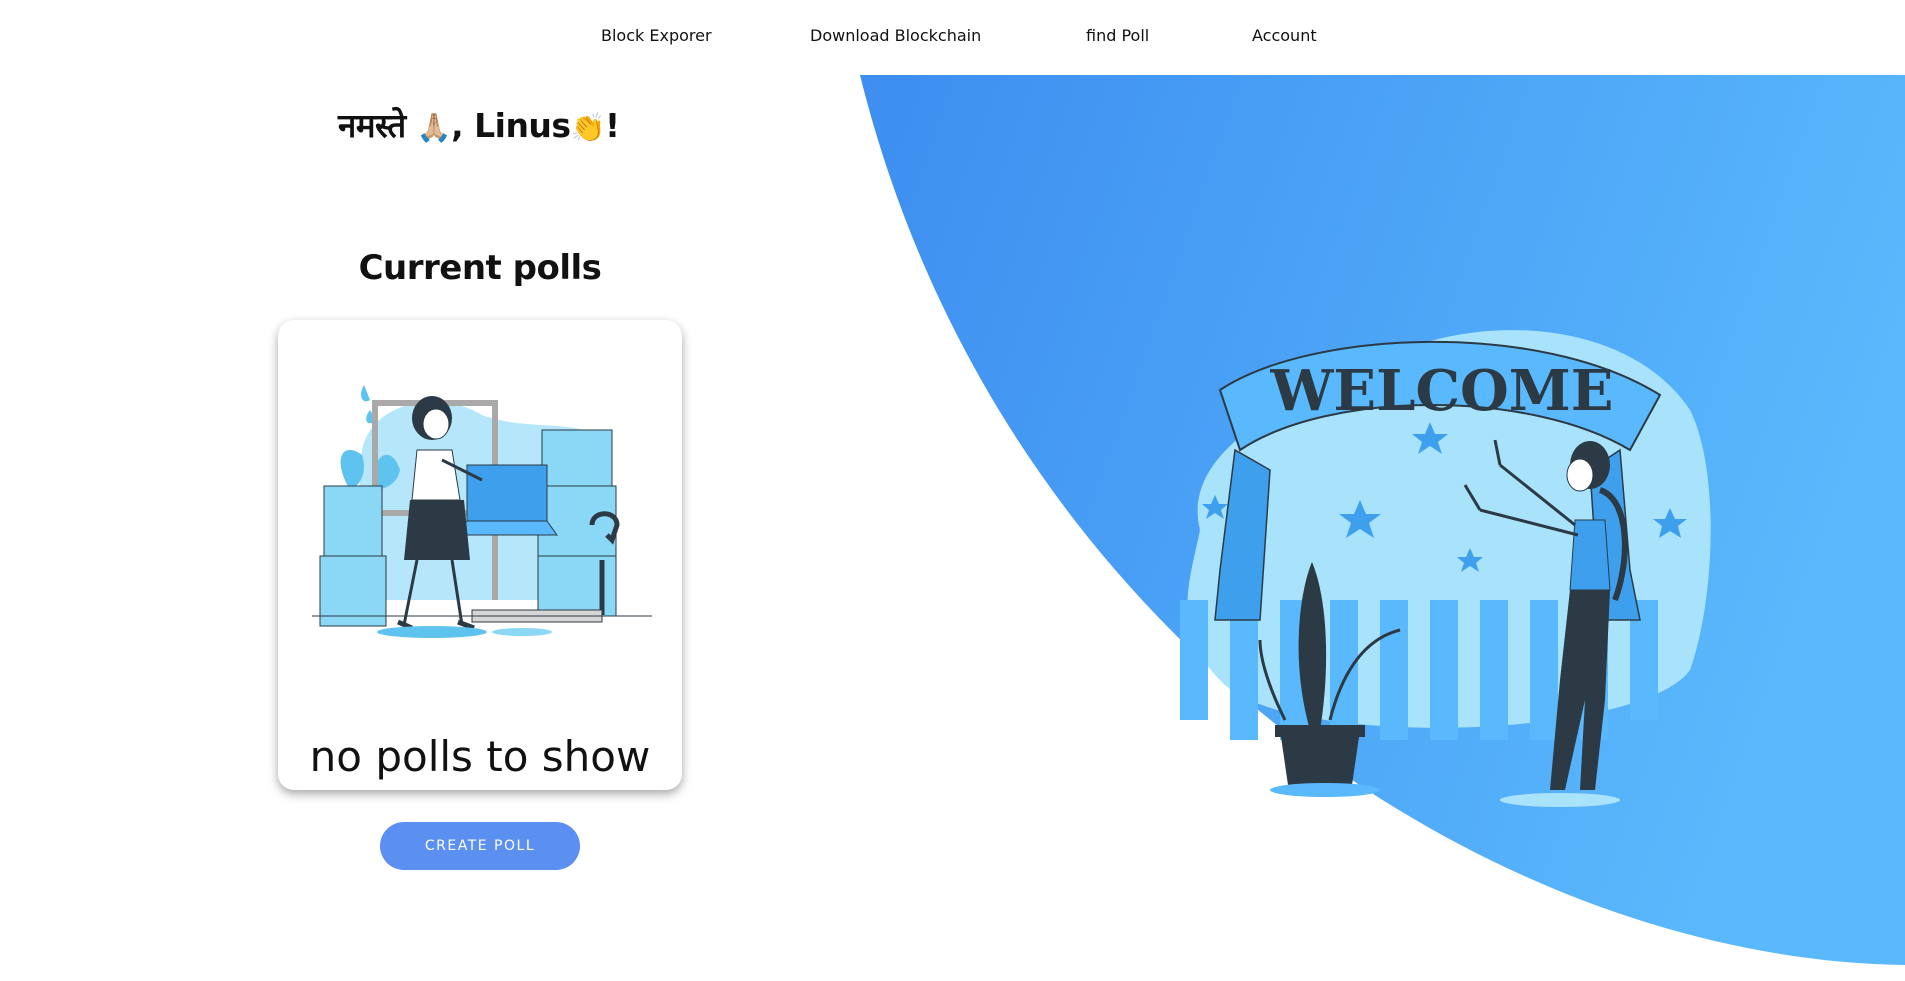 This screenshot has width=1905, height=981. What do you see at coordinates (895, 35) in the screenshot?
I see `nav-download-blockchain: Download Blockchain` at bounding box center [895, 35].